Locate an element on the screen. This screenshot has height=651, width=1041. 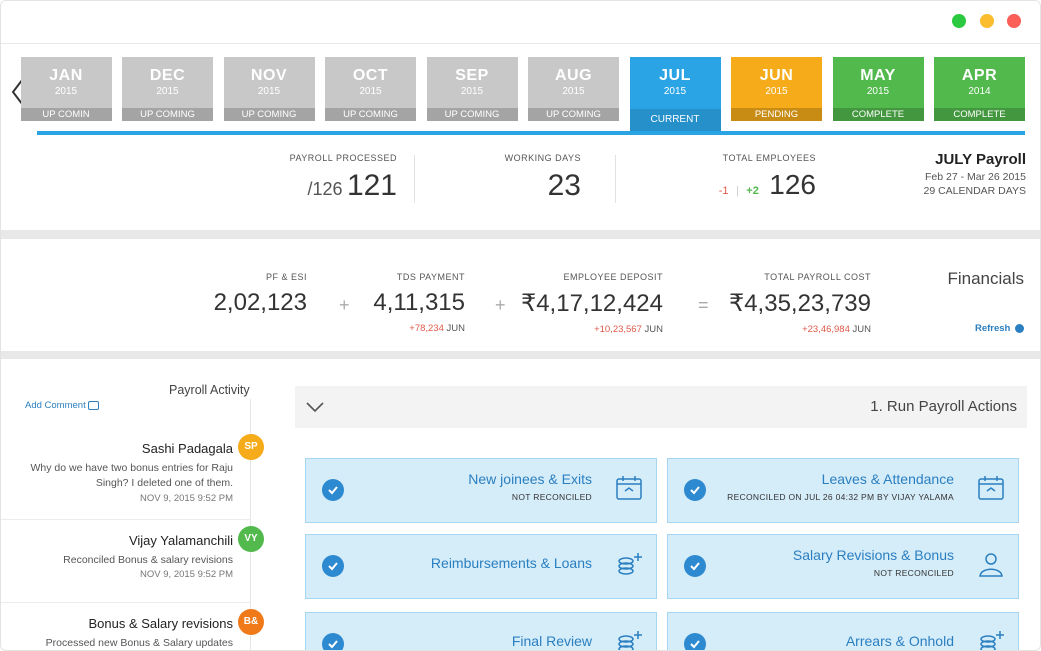
total-cost-value: ₹4,35,23,739 is located at coordinates (799, 303).